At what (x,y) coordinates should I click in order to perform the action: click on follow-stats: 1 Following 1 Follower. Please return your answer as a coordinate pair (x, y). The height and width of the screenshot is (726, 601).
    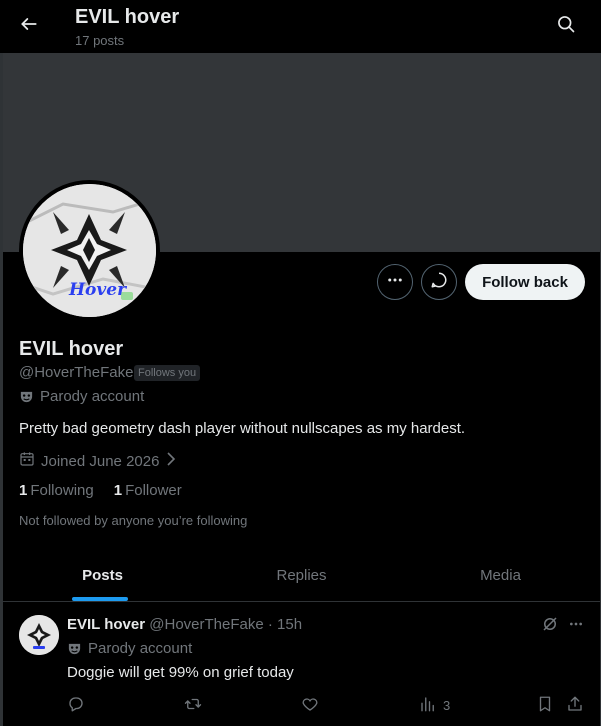
    Looking at the image, I should click on (100, 490).